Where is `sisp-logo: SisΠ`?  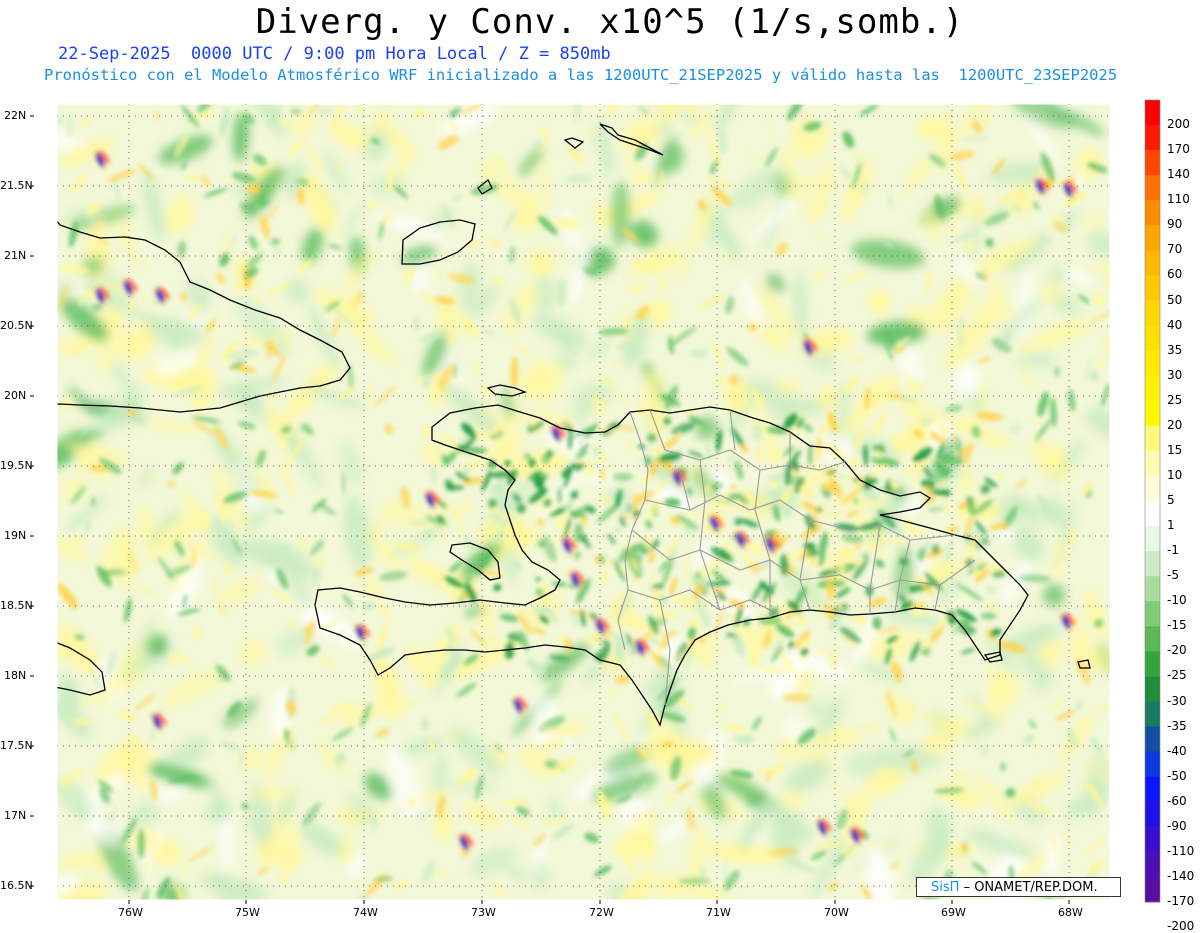 sisp-logo: SisΠ is located at coordinates (945, 887).